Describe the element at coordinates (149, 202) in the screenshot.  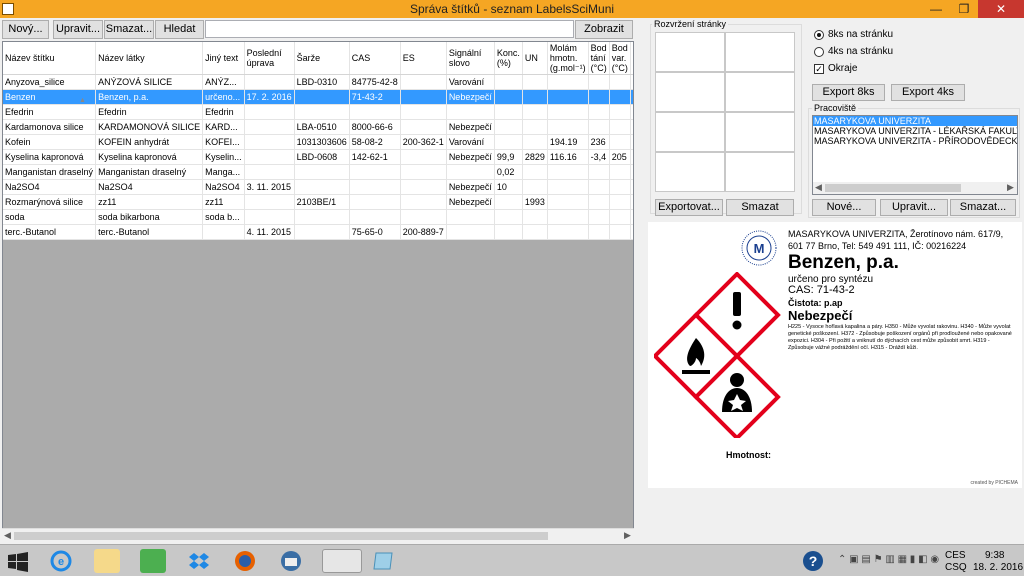
I see `table-cell: zz11` at that location.